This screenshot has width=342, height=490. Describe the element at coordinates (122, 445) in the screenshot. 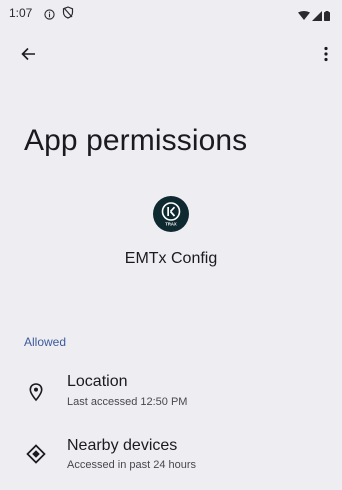

I see `permission-title: Nearby devices` at that location.